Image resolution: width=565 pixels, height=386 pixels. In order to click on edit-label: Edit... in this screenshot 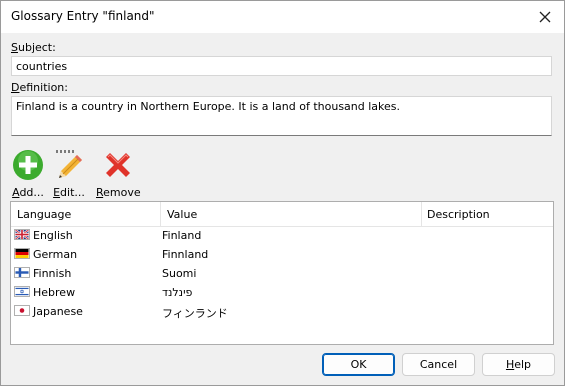, I will do `click(69, 192)`.